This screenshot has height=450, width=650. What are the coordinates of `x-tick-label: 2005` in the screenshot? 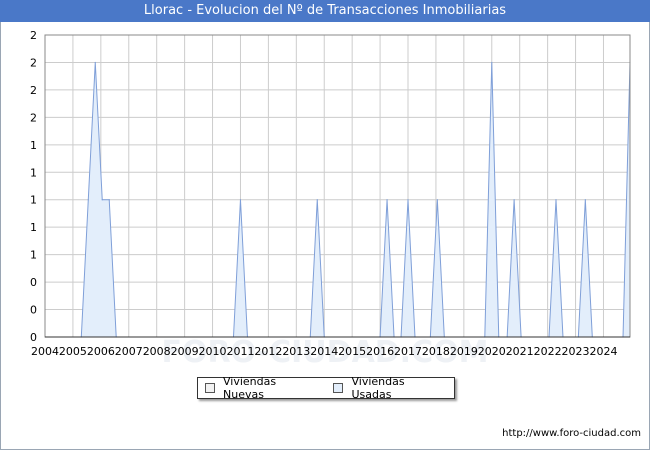 It's located at (73, 351).